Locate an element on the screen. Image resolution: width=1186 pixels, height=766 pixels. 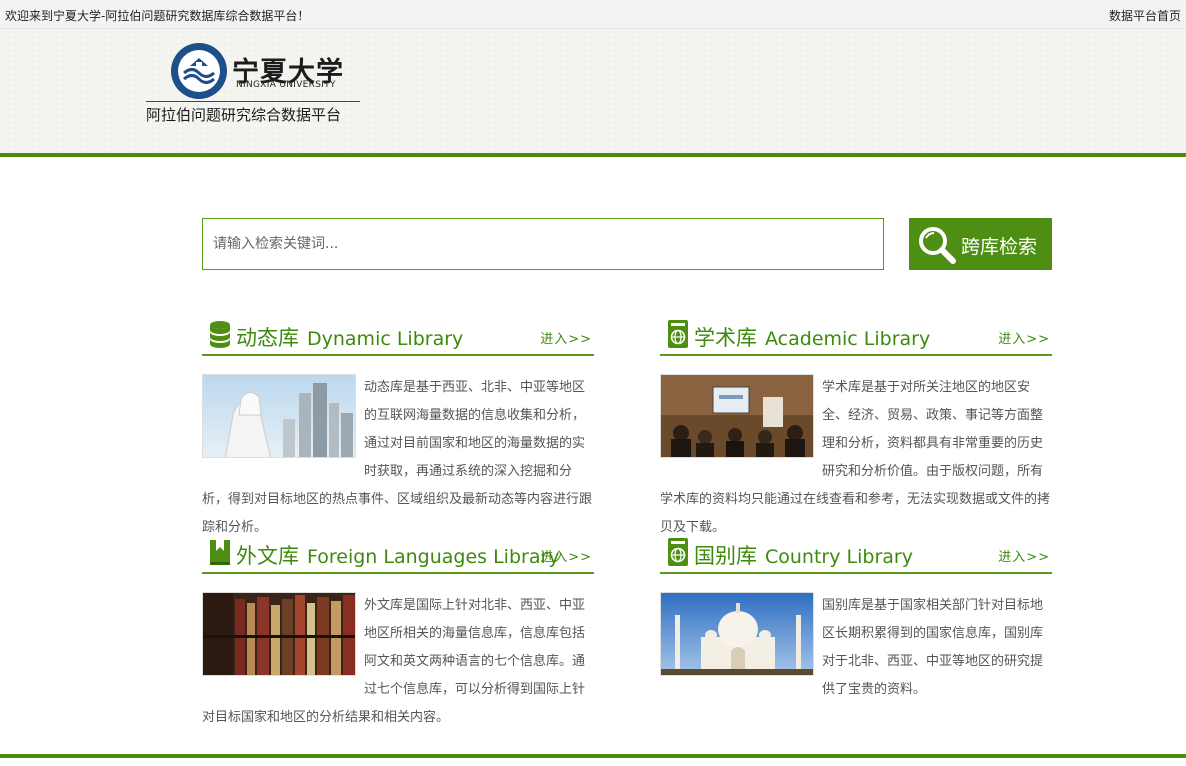
search-box is located at coordinates (543, 244).